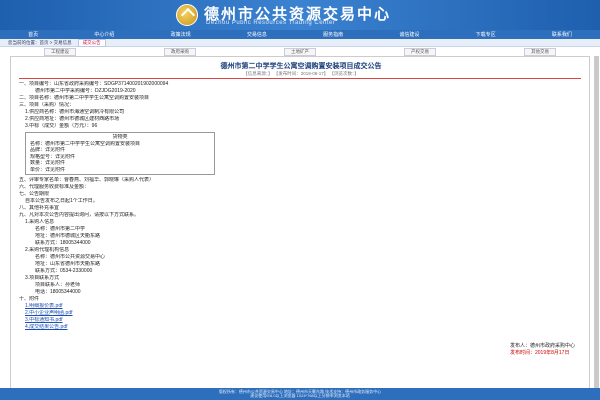  I want to click on body-line: 地址：德州市德城区天衢东路, so click(68, 236).